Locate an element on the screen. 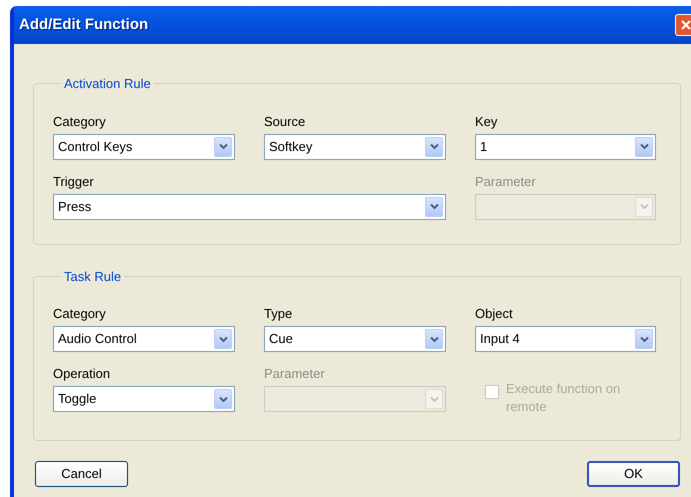  dropdown: Input 4 is located at coordinates (565, 339).